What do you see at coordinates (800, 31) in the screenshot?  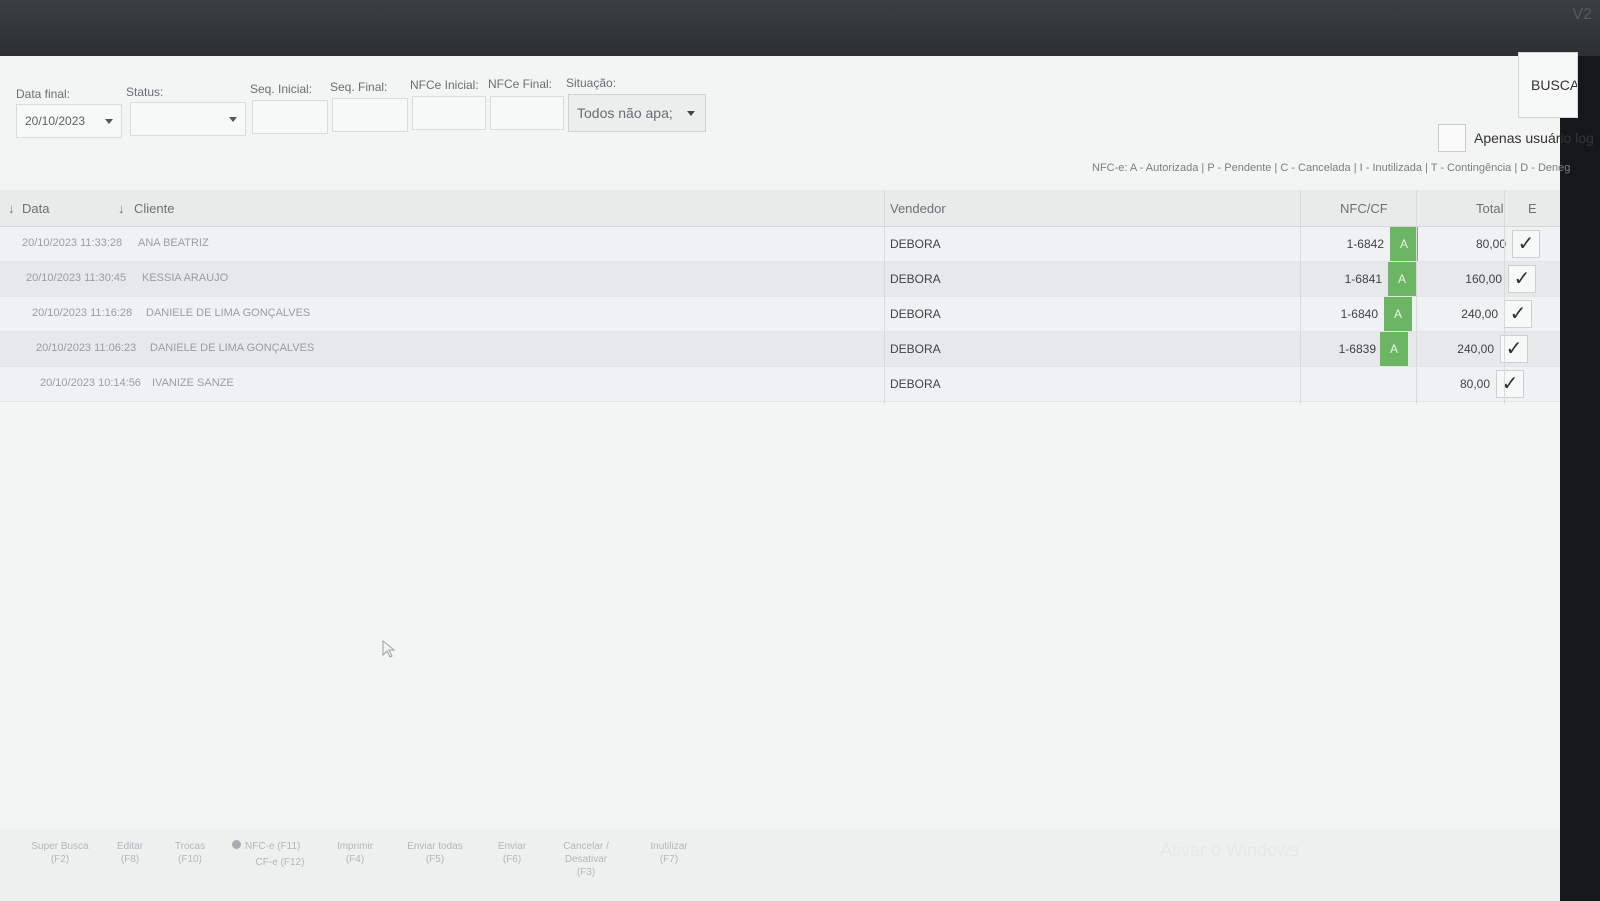 I see `top-bar: V2` at bounding box center [800, 31].